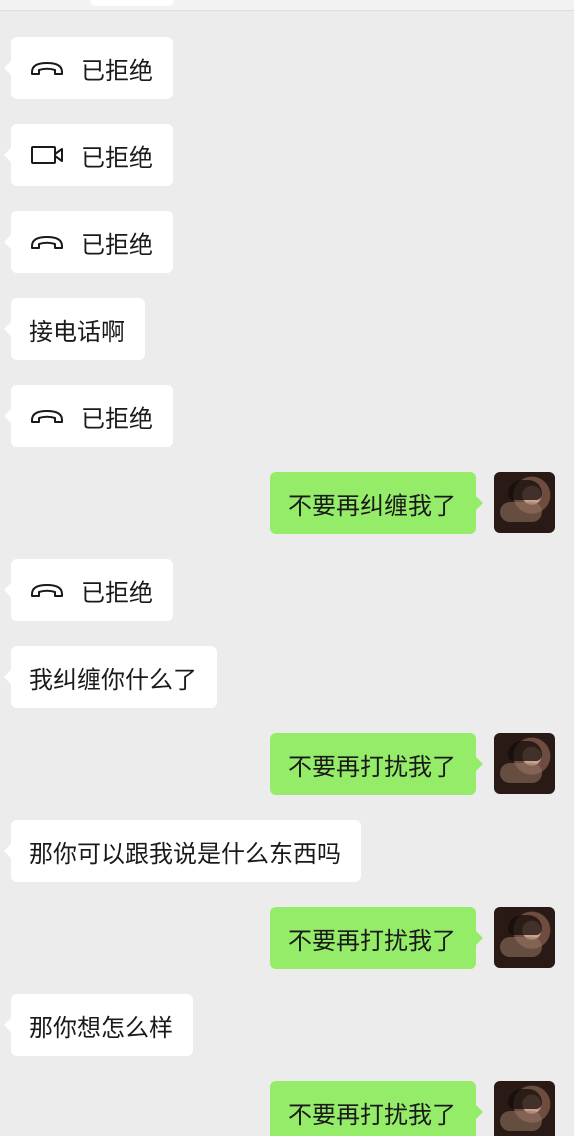  I want to click on incoming-text-bubble: 接电话啊, so click(74, 329).